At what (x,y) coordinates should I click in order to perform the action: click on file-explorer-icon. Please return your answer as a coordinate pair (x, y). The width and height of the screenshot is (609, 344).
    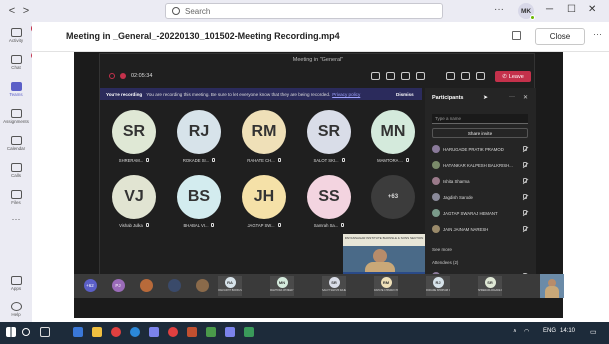
    Looking at the image, I should click on (97, 332).